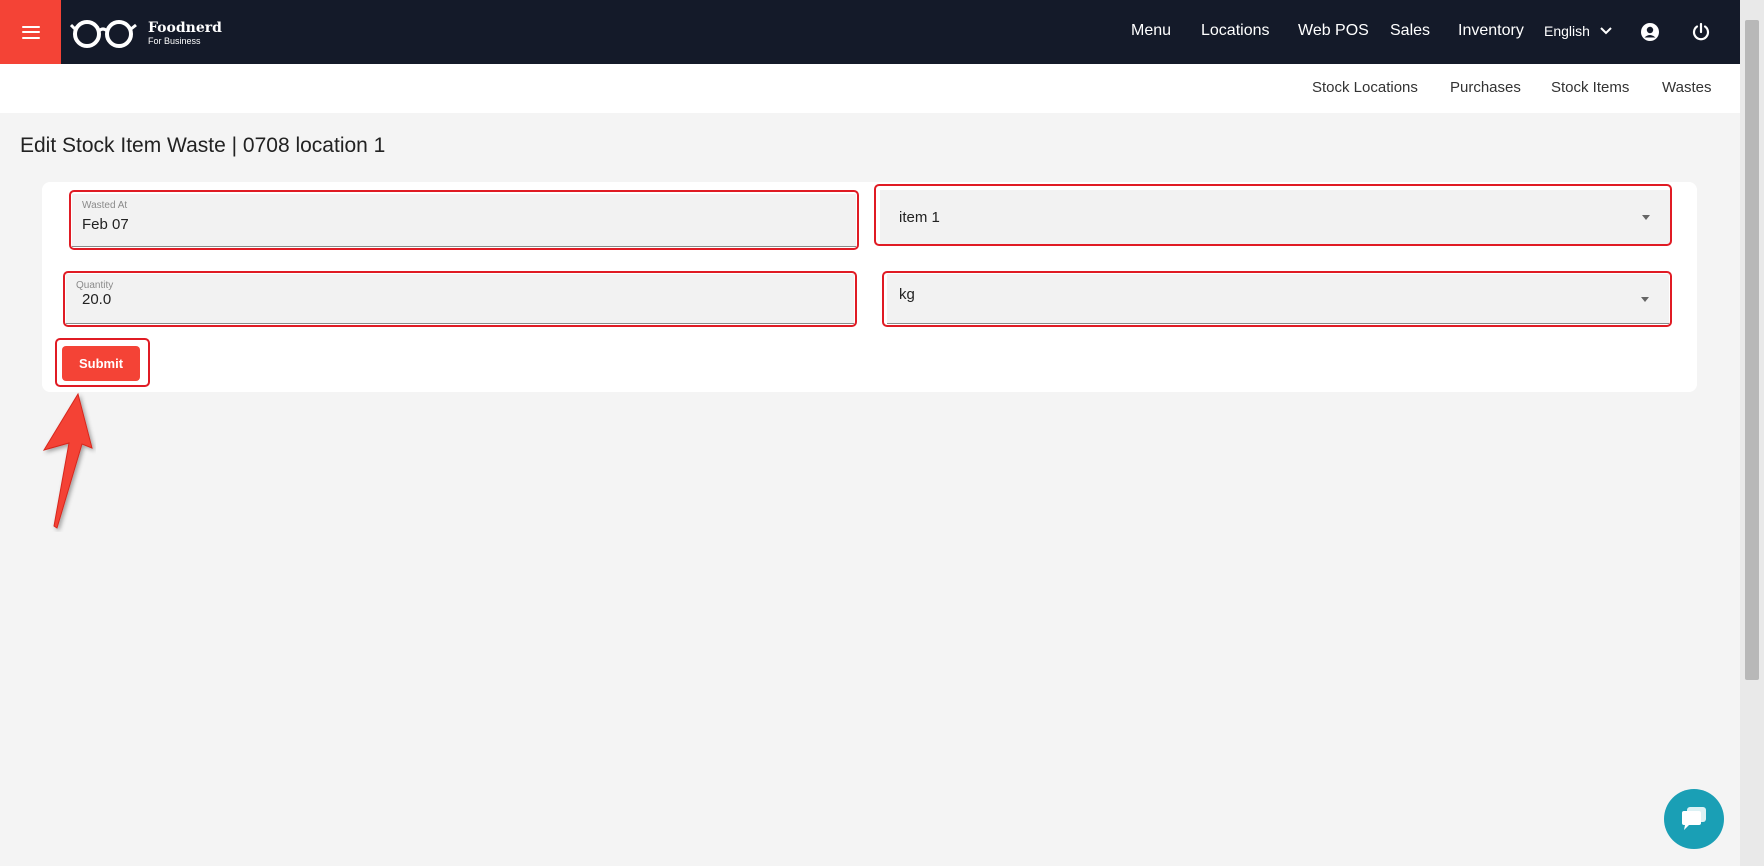 This screenshot has width=1764, height=866. I want to click on annotation-arrow-icon, so click(67, 460).